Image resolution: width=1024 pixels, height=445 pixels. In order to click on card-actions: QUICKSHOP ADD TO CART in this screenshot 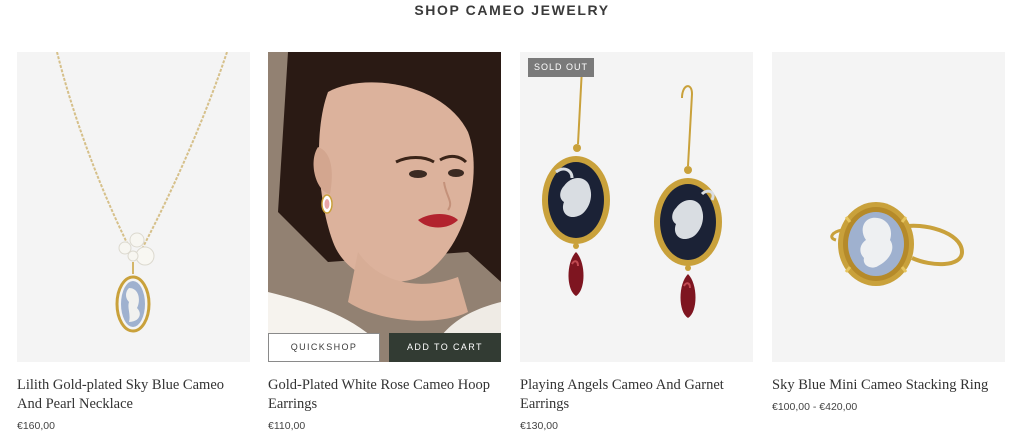, I will do `click(384, 347)`.